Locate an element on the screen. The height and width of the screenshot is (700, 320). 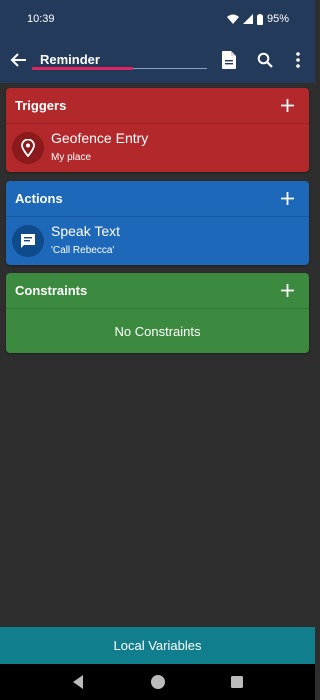
battery-icon is located at coordinates (259, 19).